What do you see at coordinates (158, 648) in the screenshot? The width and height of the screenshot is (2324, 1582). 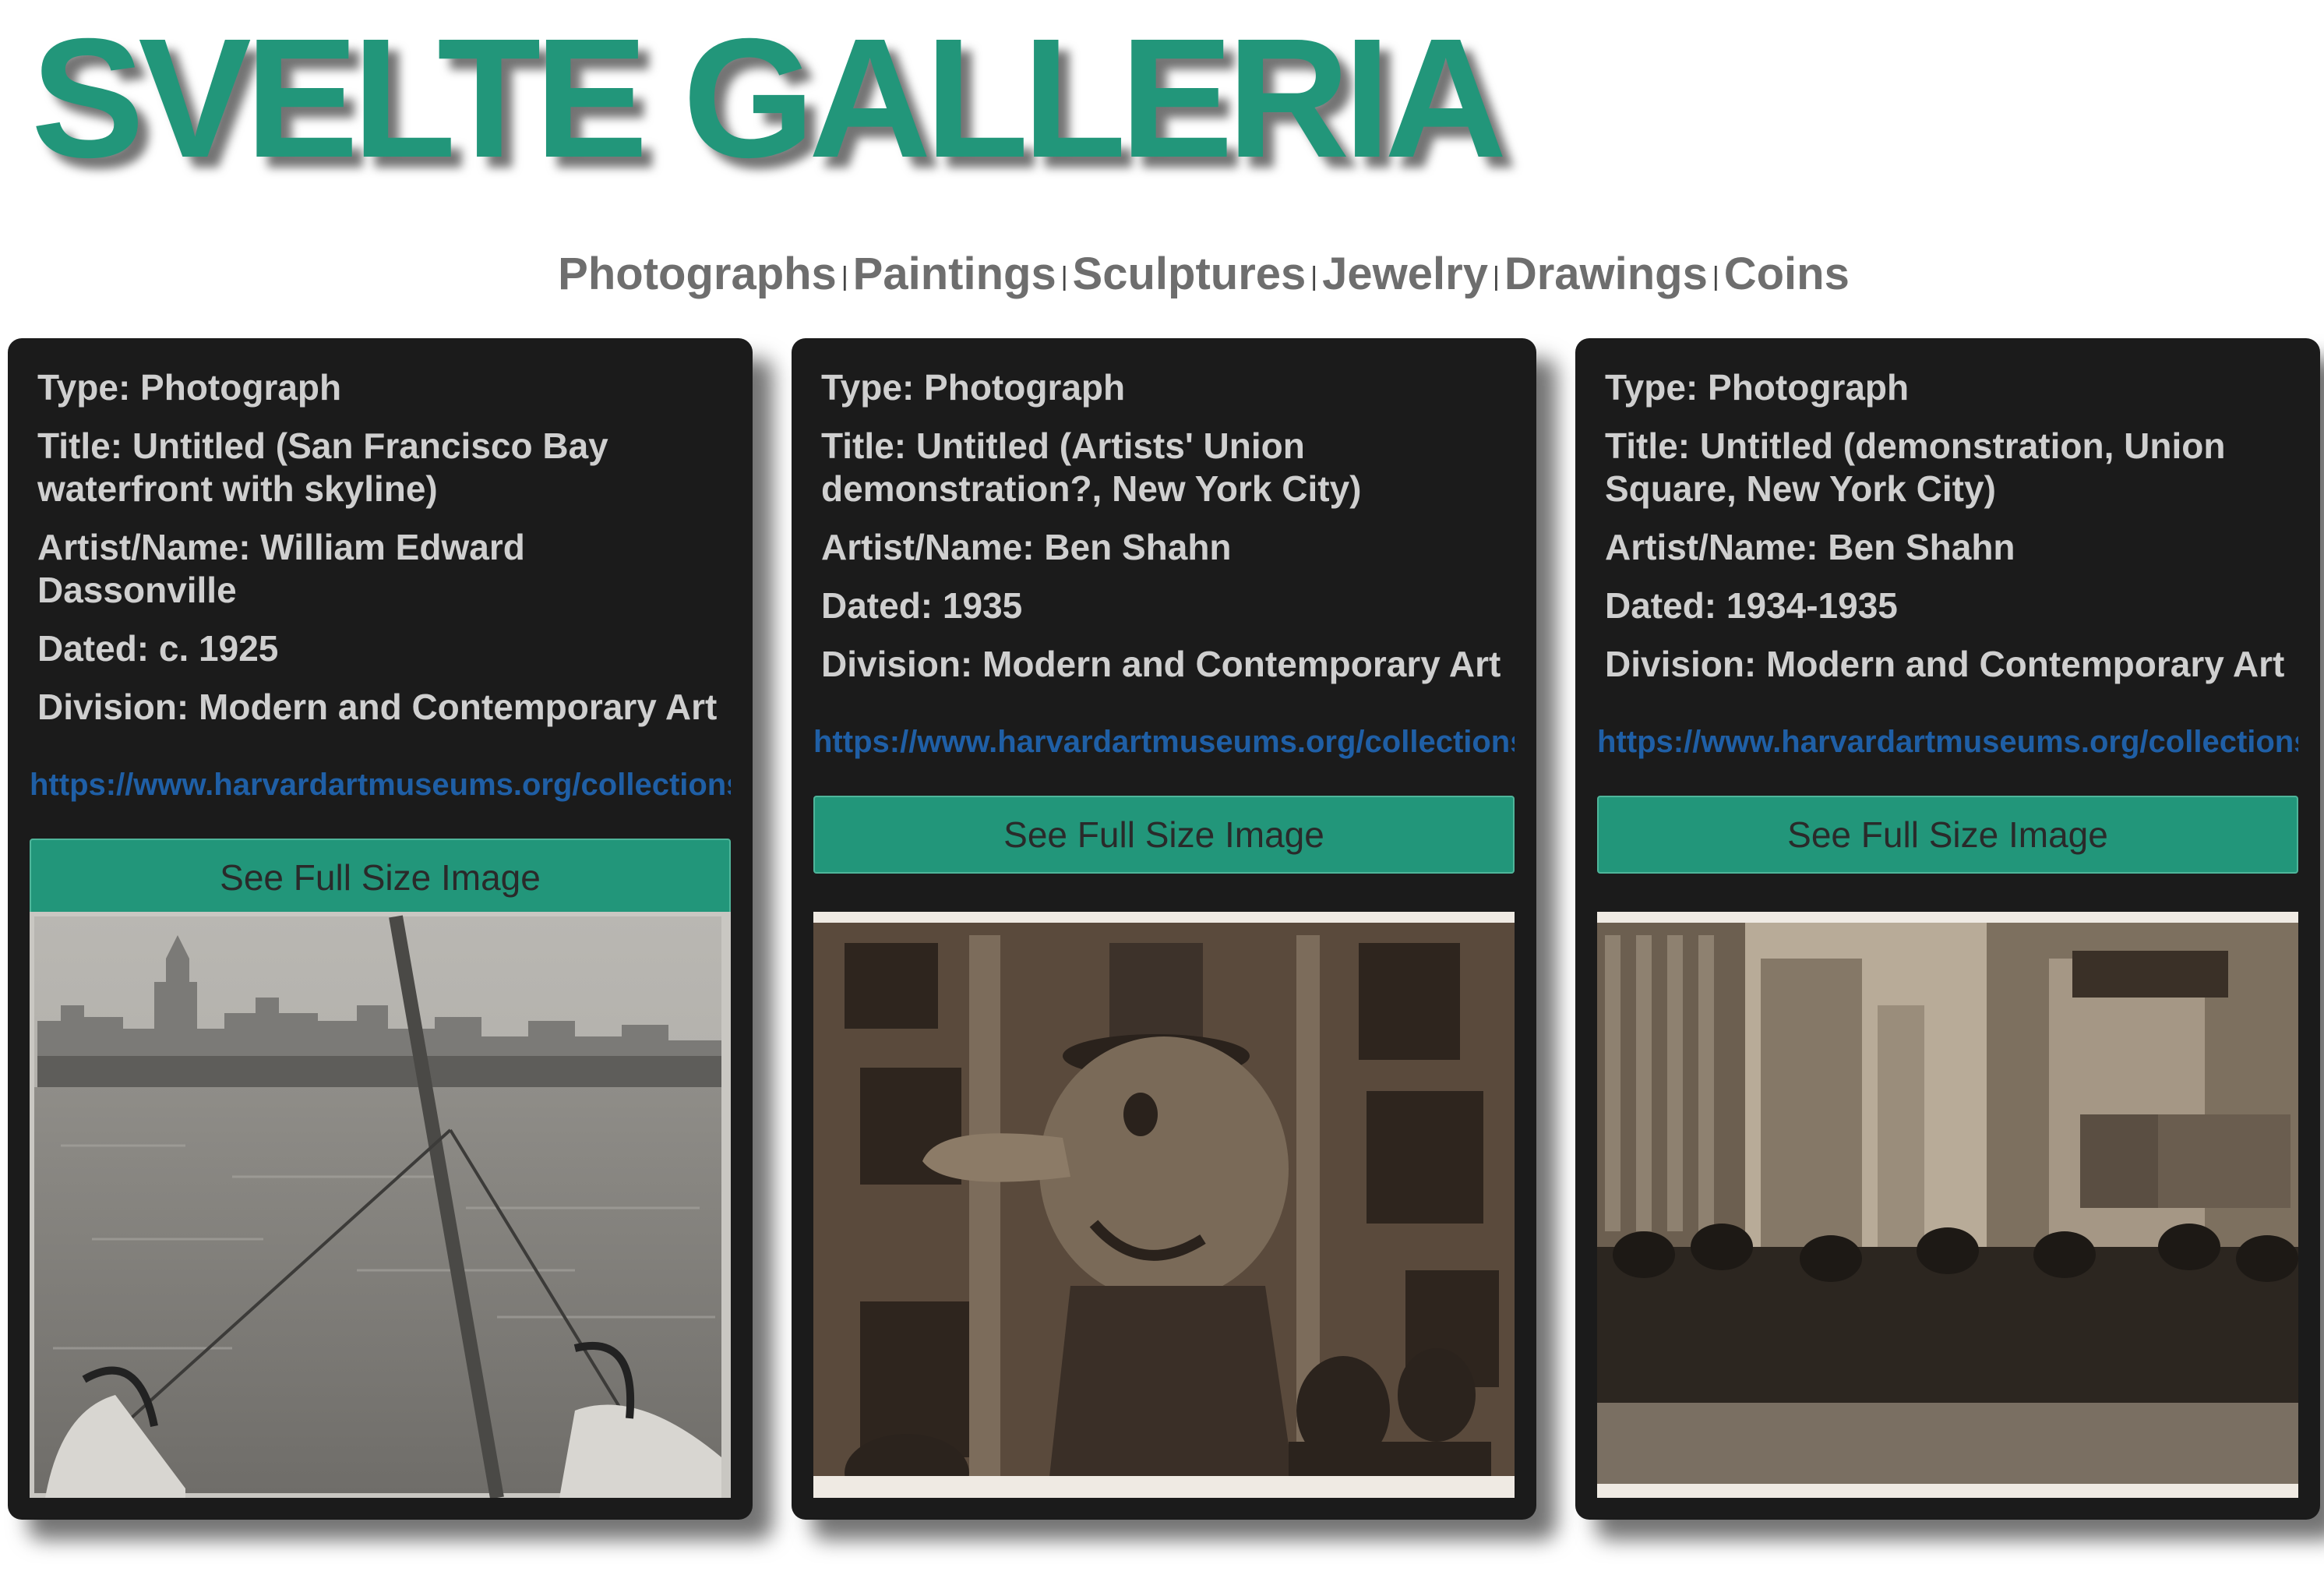 I see `artwork-dated: Dated: c. 1925` at bounding box center [158, 648].